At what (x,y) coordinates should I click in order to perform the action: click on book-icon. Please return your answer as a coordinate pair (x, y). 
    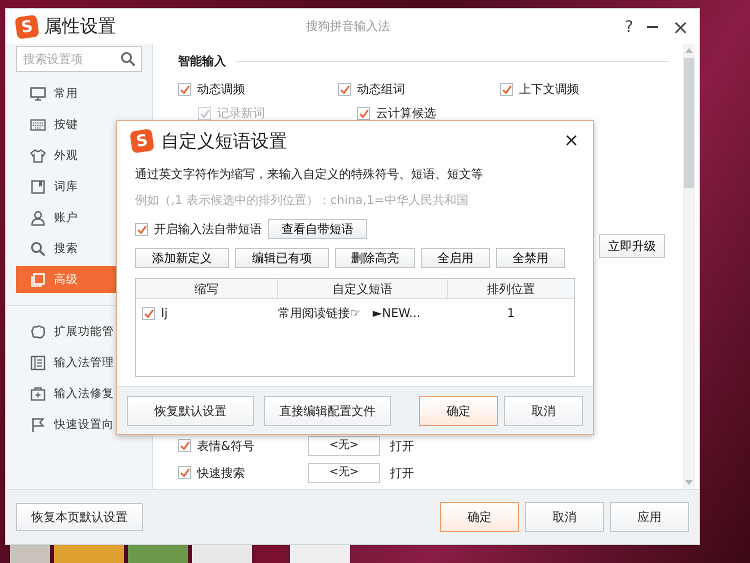
    Looking at the image, I should click on (38, 186).